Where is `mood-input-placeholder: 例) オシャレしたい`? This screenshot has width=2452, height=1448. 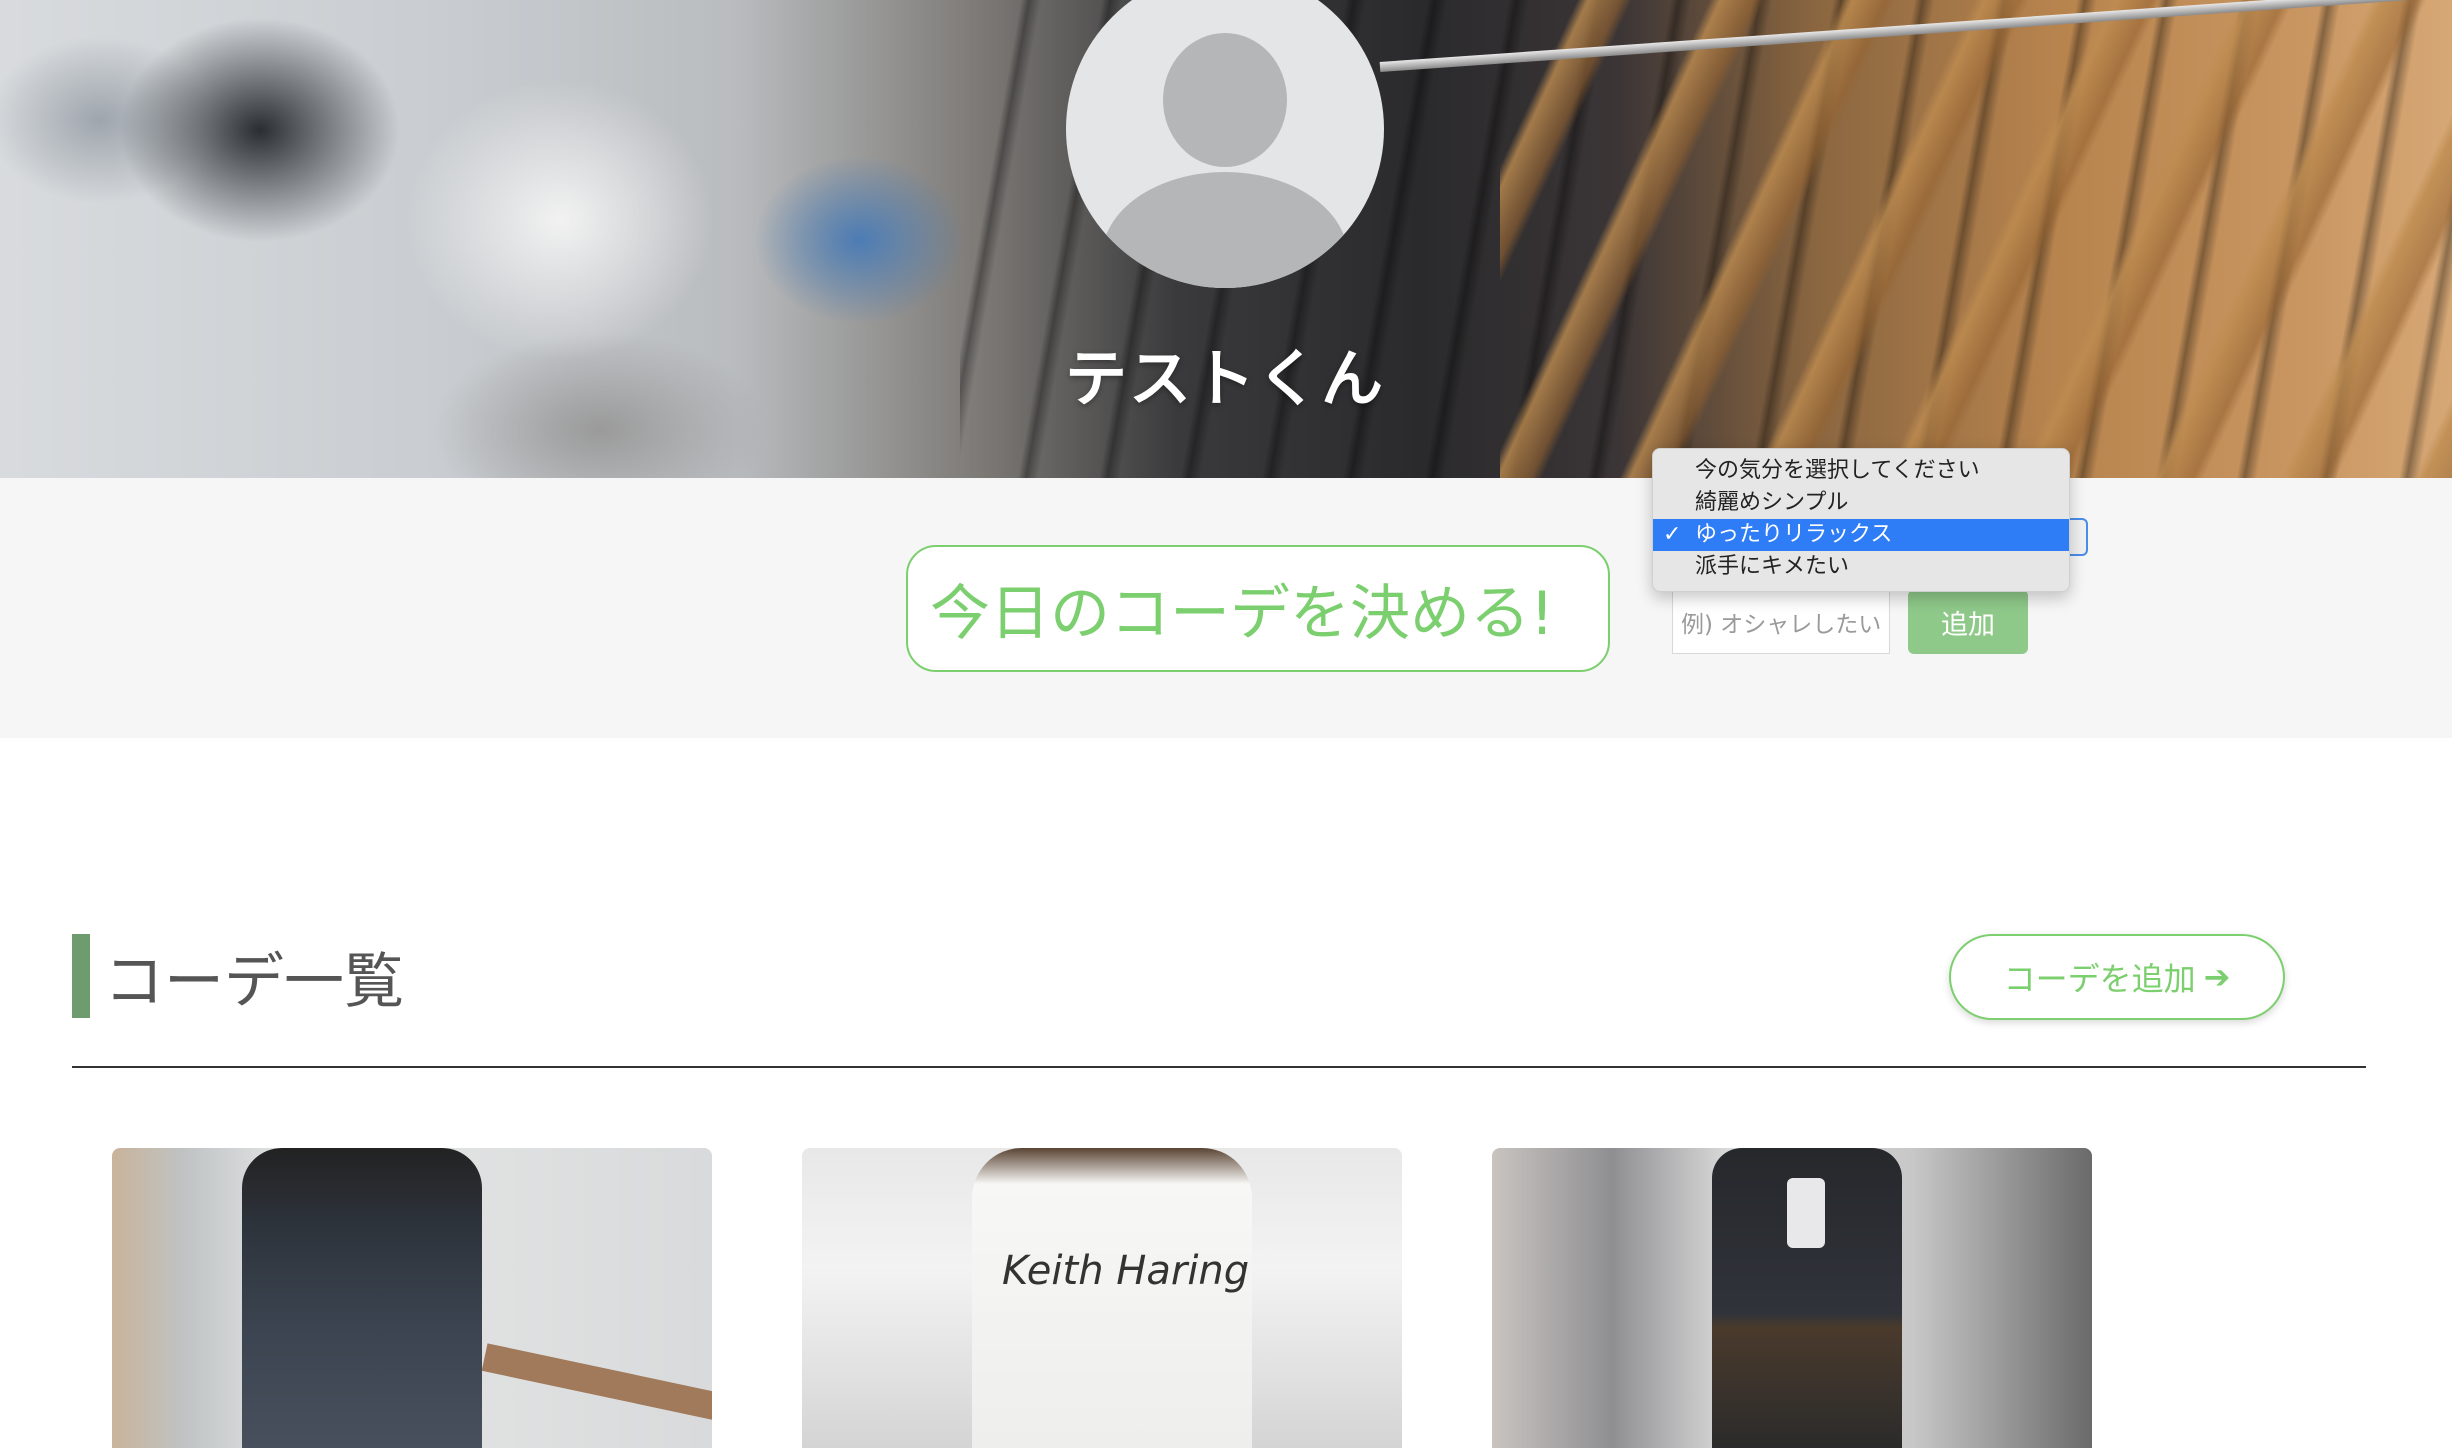
mood-input-placeholder: 例) オシャレしたい is located at coordinates (1781, 625).